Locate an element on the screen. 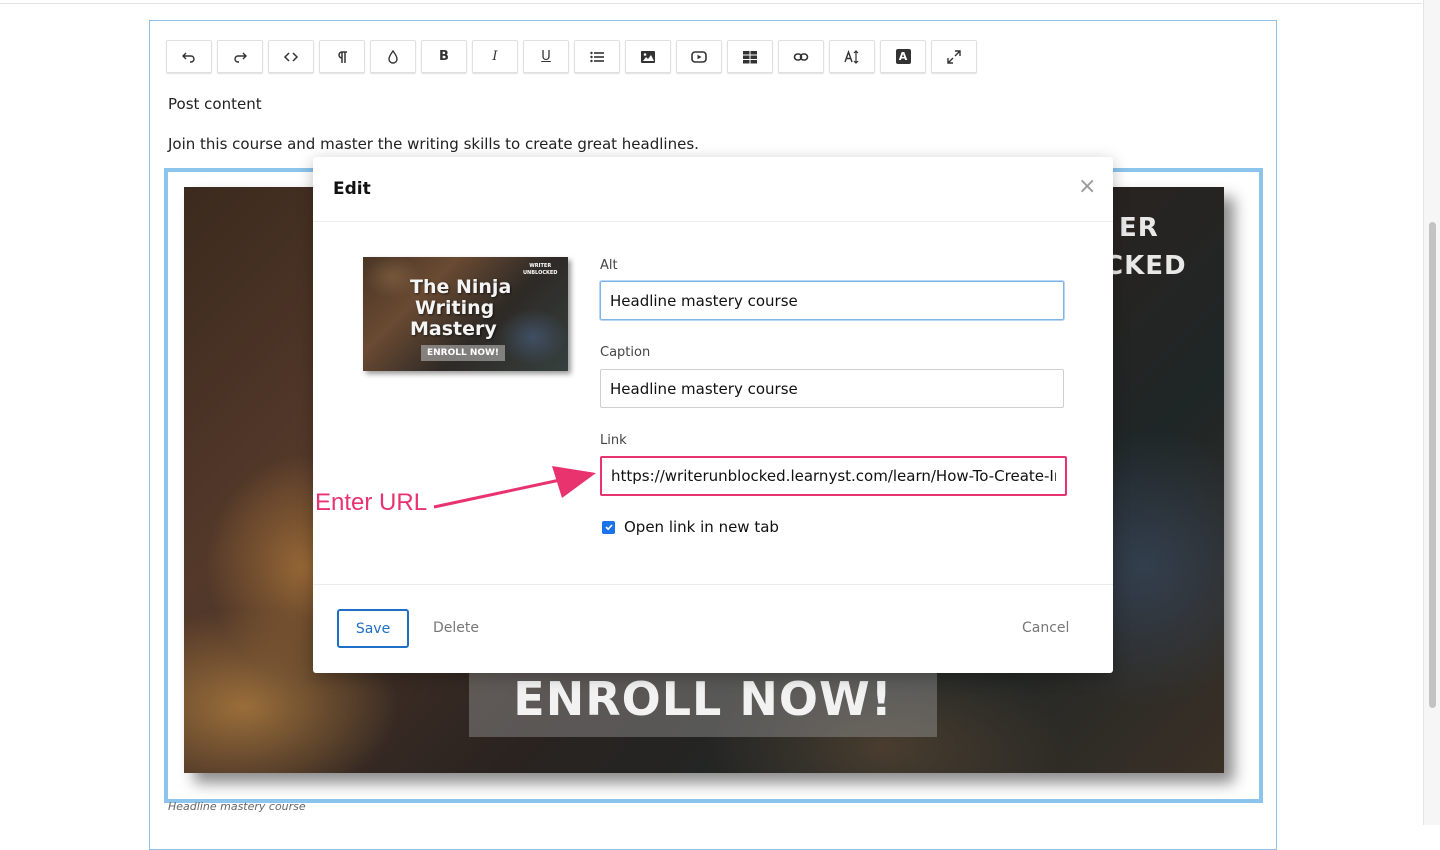  thumbnail-brand-line2: UNBLOCKED is located at coordinates (540, 273).